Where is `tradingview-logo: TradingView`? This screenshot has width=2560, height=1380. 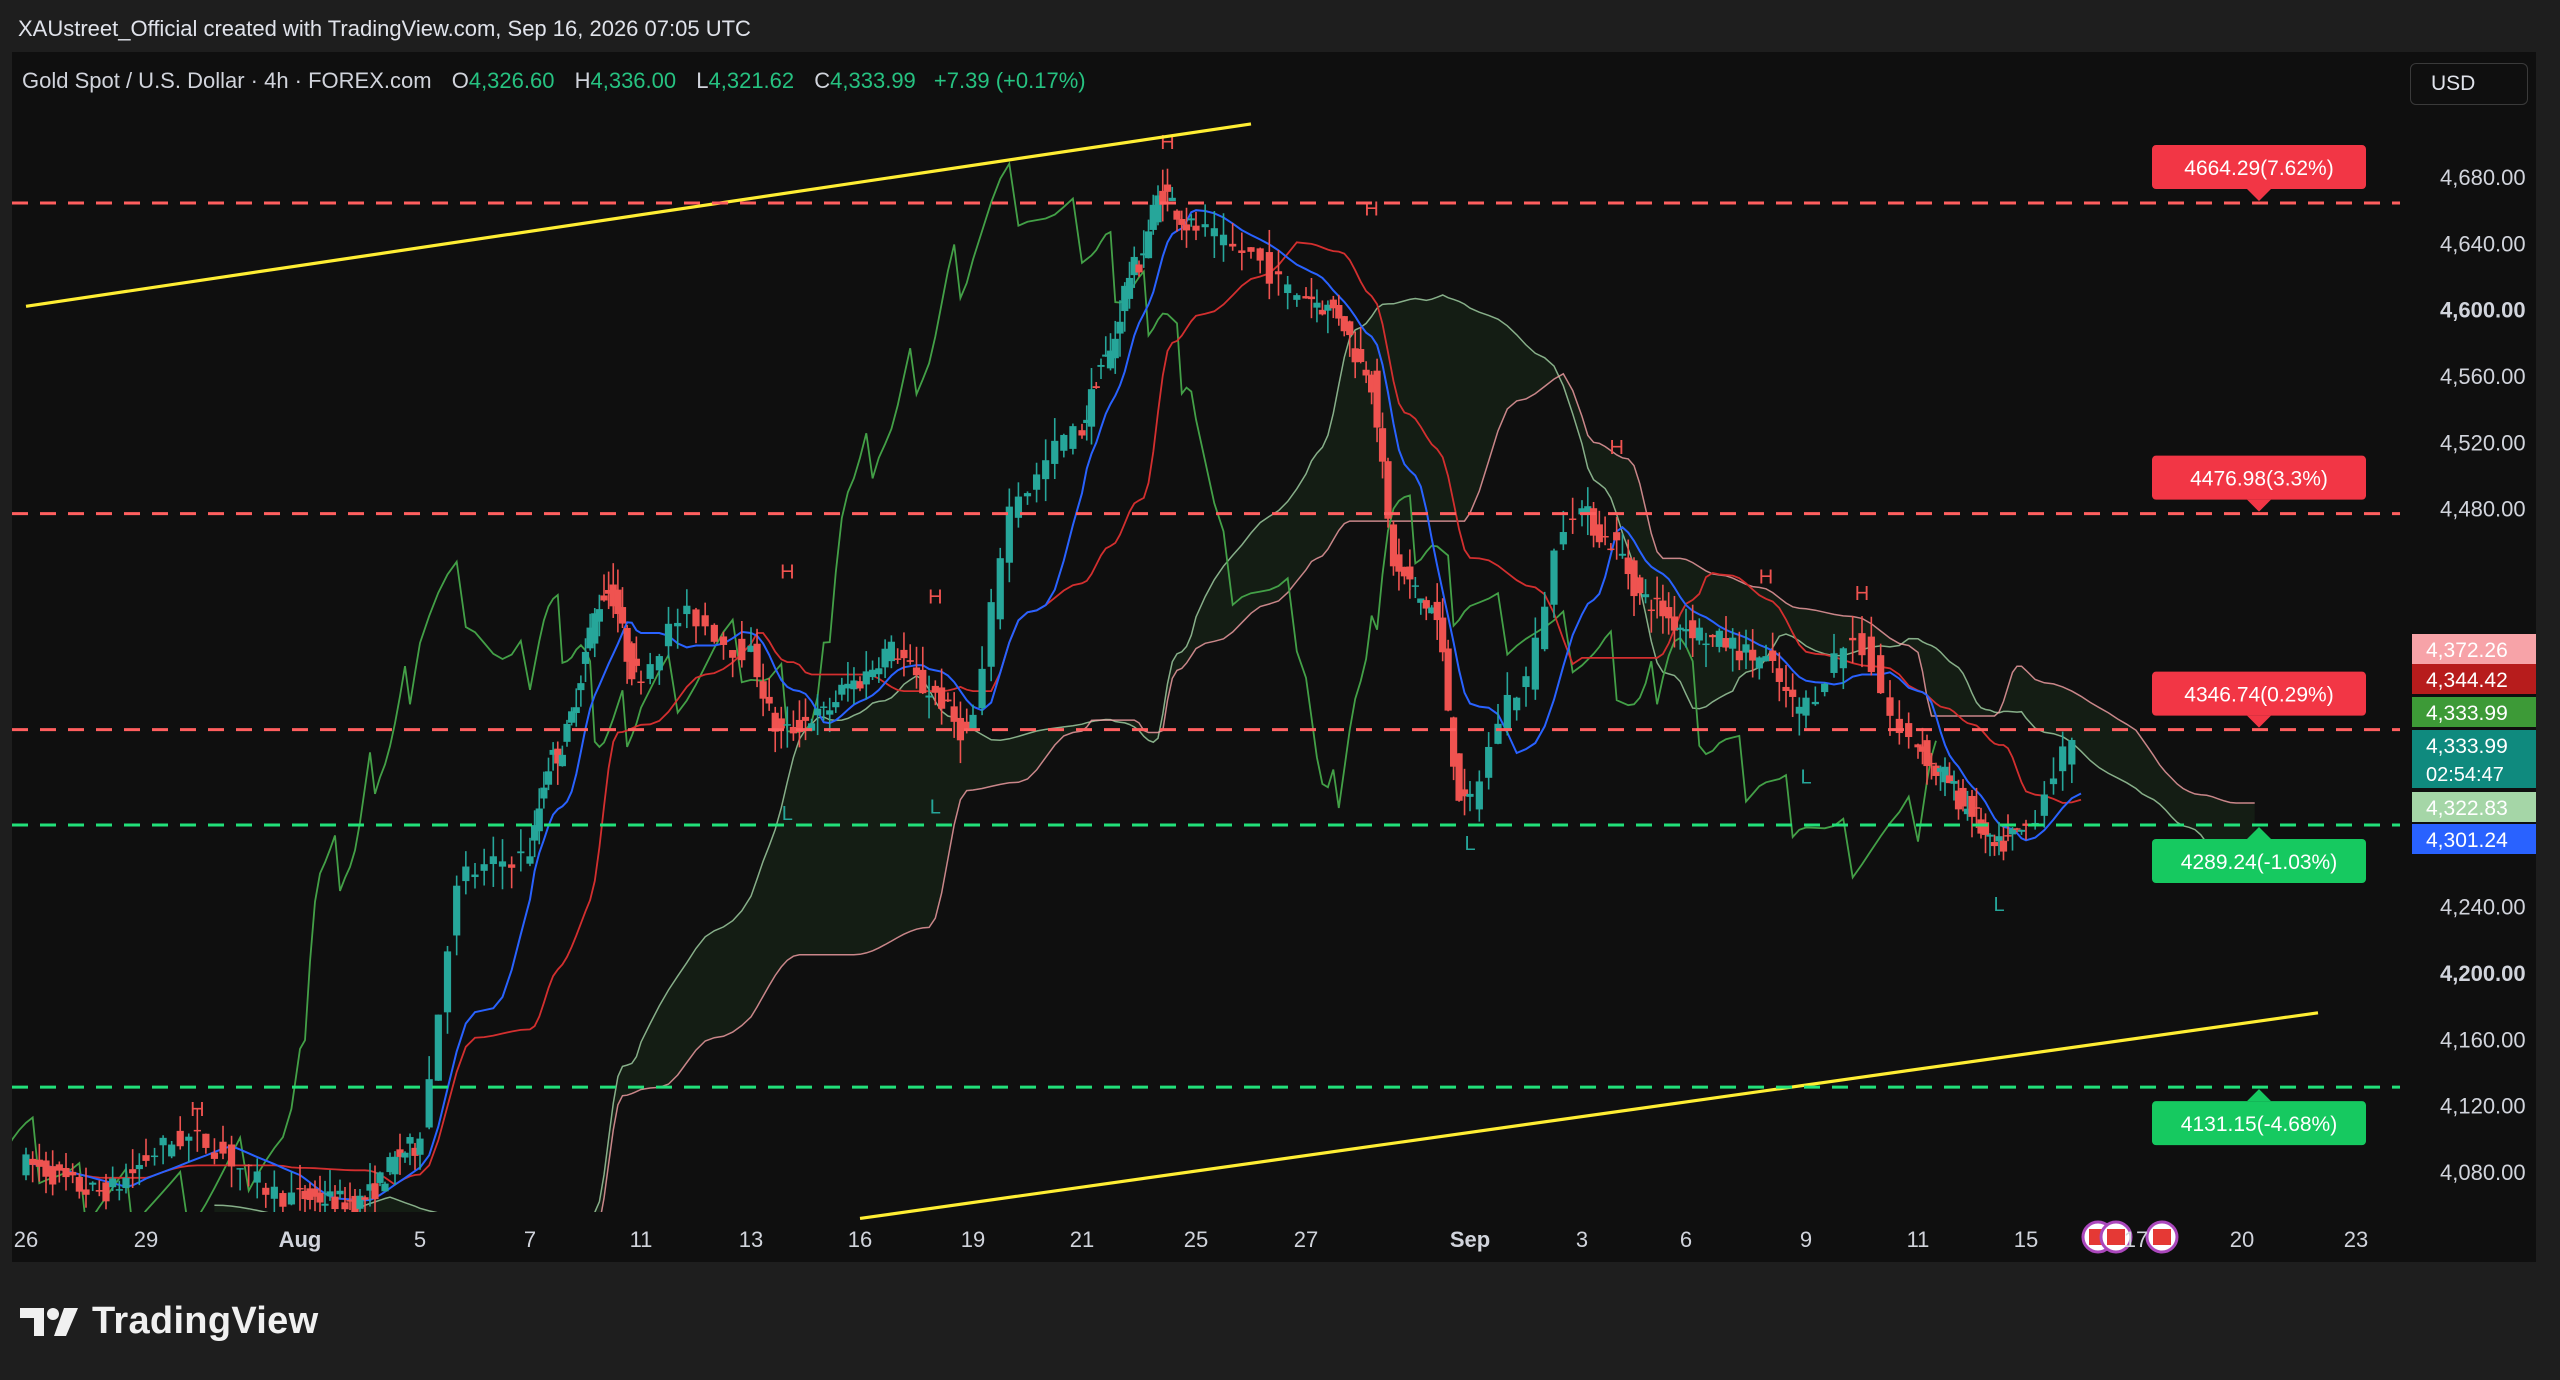
tradingview-logo: TradingView is located at coordinates (169, 1321).